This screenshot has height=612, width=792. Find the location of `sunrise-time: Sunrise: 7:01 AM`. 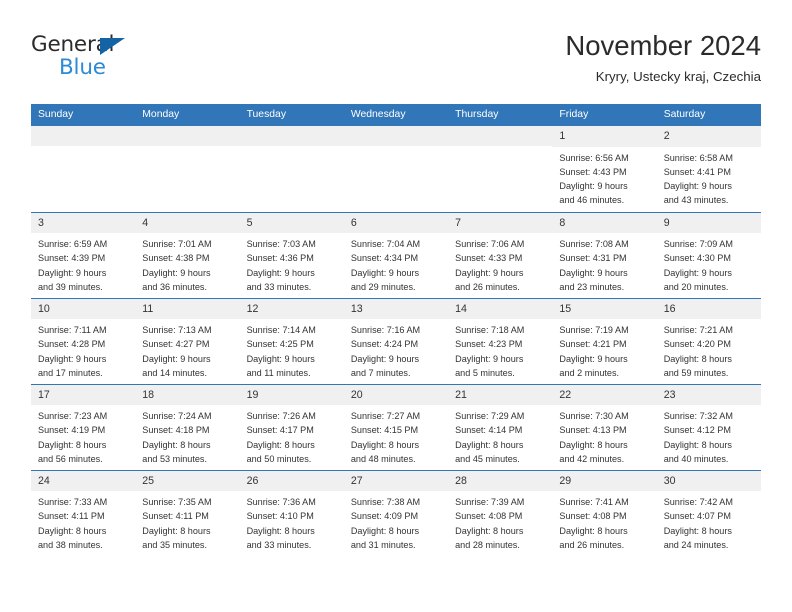

sunrise-time: Sunrise: 7:01 AM is located at coordinates (177, 244).